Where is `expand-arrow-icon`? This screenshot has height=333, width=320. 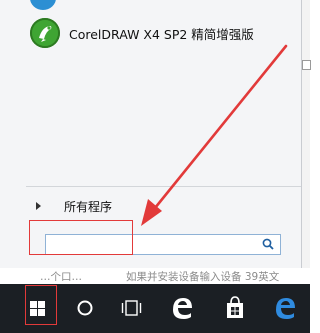
expand-arrow-icon is located at coordinates (38, 206).